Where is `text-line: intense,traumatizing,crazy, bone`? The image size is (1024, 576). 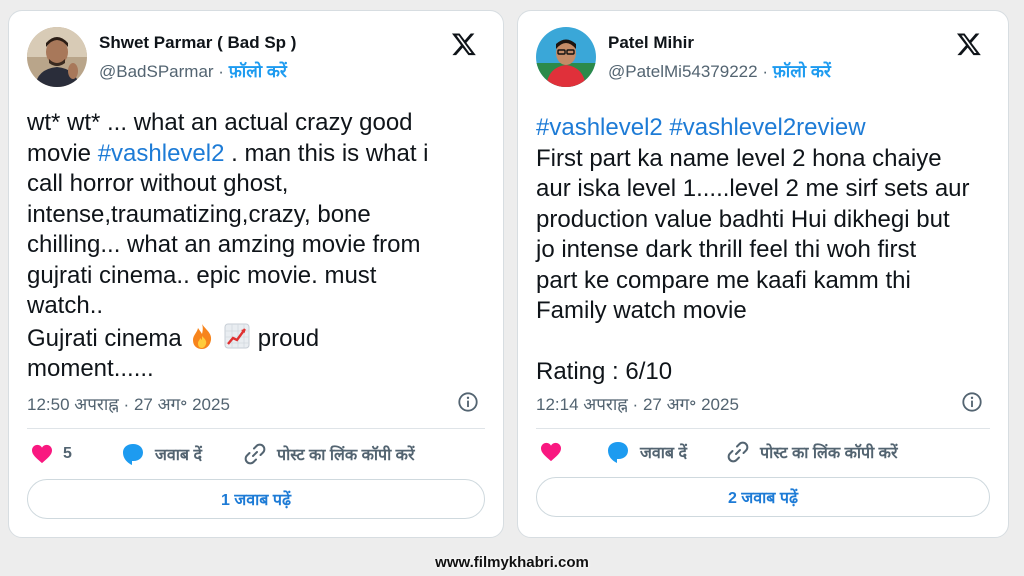 text-line: intense,traumatizing,crazy, bone is located at coordinates (199, 214).